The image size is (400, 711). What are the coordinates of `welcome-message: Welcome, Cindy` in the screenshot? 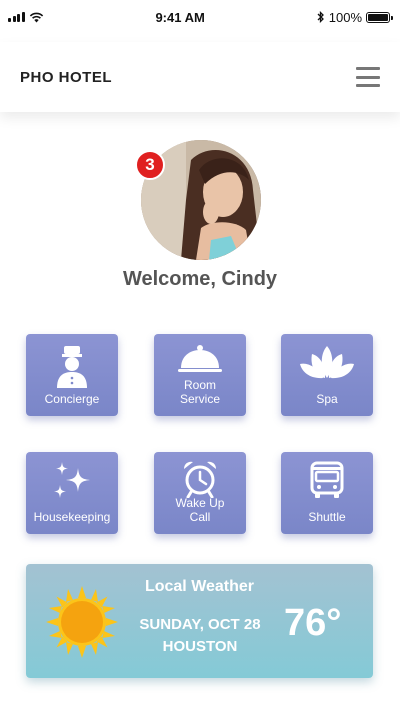 It's located at (200, 279).